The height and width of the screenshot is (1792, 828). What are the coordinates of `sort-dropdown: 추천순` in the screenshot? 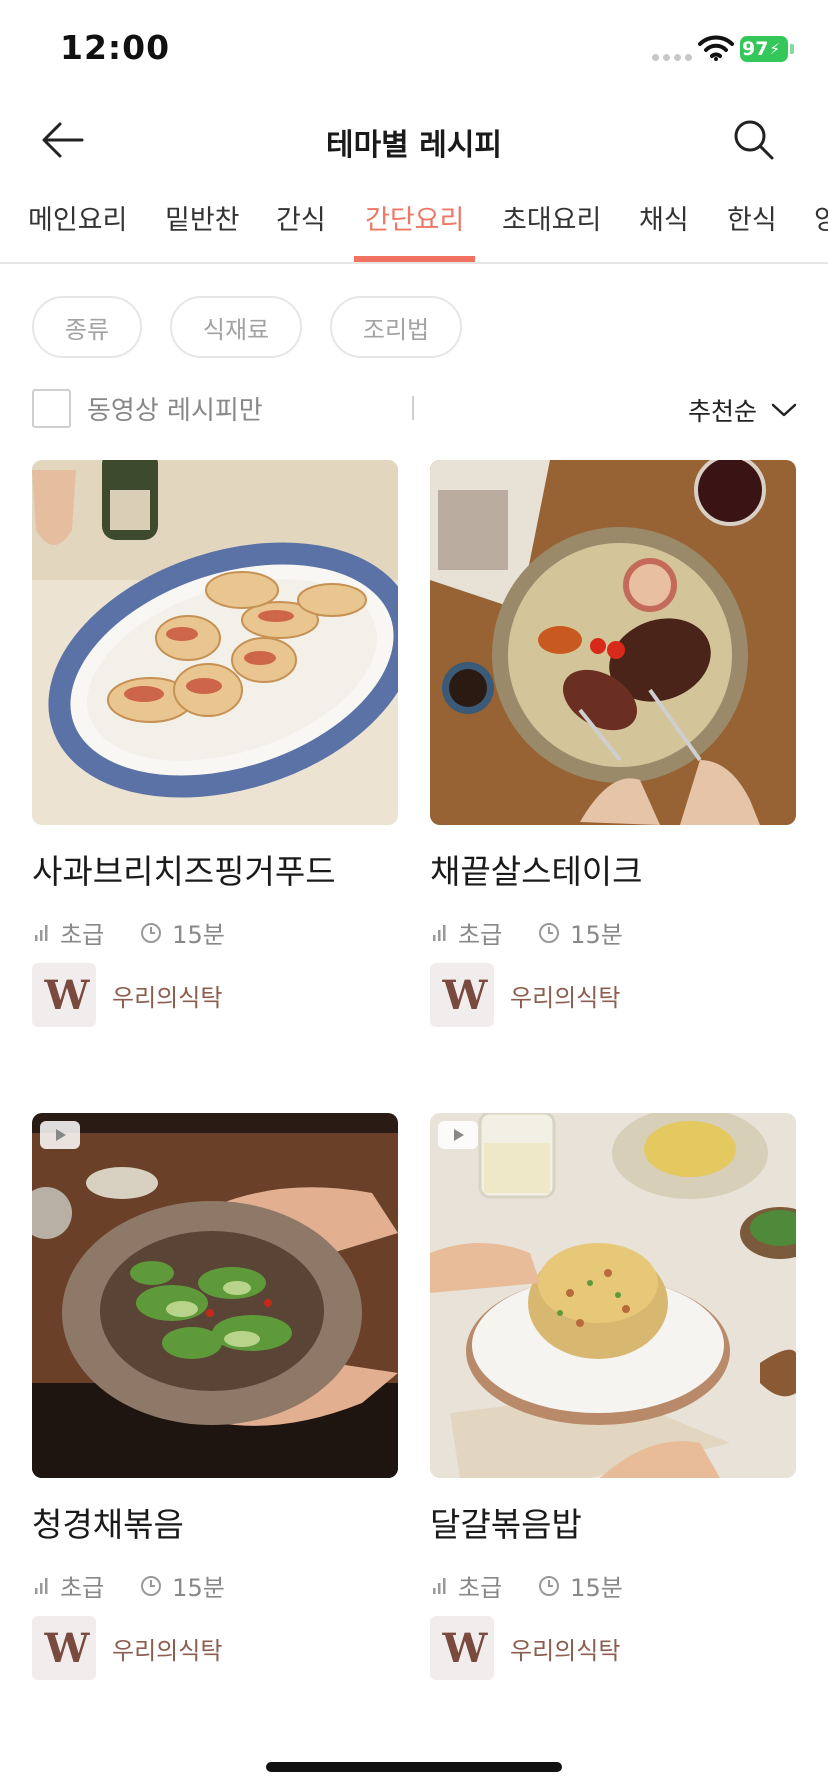 It's located at (742, 410).